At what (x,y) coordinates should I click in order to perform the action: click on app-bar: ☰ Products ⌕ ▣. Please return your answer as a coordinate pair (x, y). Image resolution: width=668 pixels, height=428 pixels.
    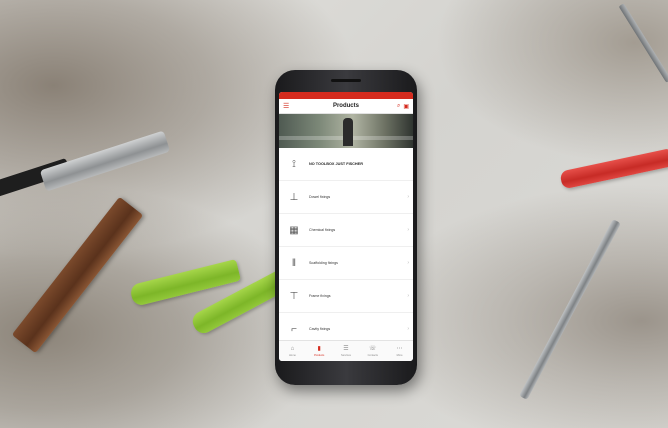
    Looking at the image, I should click on (346, 106).